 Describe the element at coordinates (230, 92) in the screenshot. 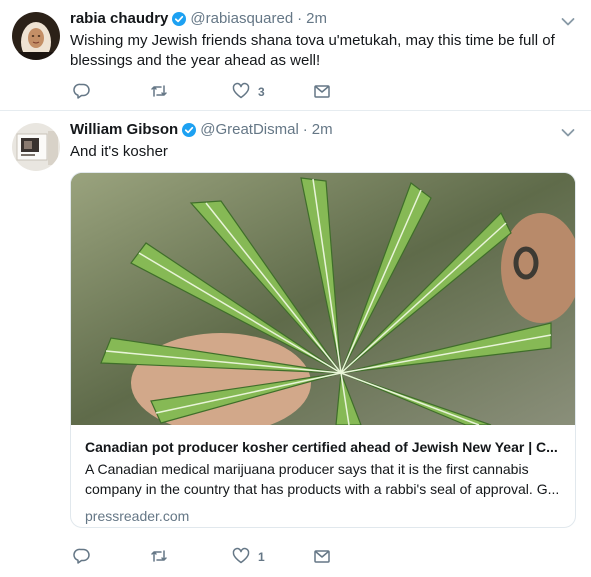

I see `tweet-actions: 3` at that location.